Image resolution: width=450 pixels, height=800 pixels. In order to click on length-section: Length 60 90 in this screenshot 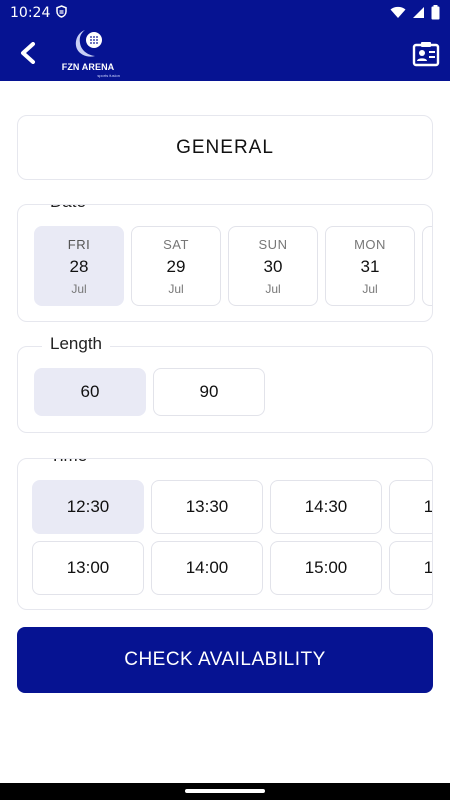, I will do `click(225, 383)`.